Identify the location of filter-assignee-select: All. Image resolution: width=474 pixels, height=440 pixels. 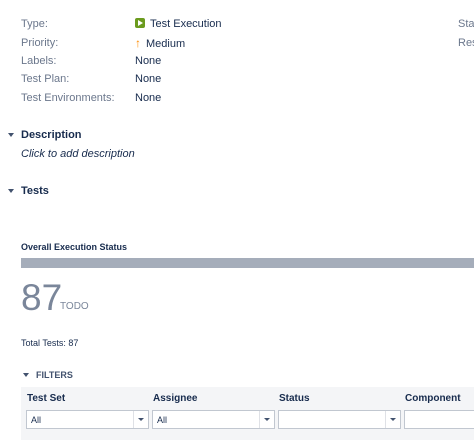
(213, 419).